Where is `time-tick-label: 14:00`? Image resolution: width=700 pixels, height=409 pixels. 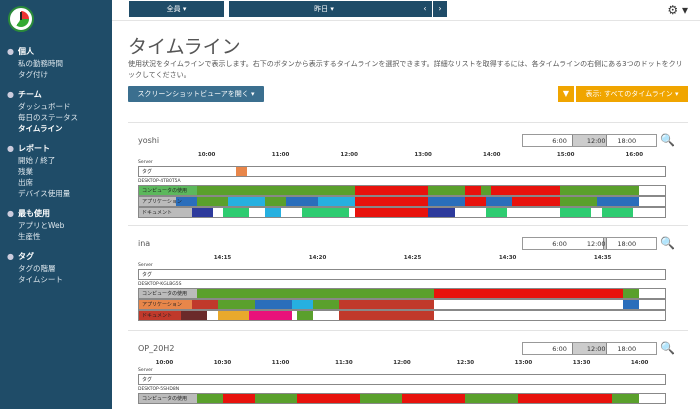
time-tick-label: 14:00 is located at coordinates (639, 363).